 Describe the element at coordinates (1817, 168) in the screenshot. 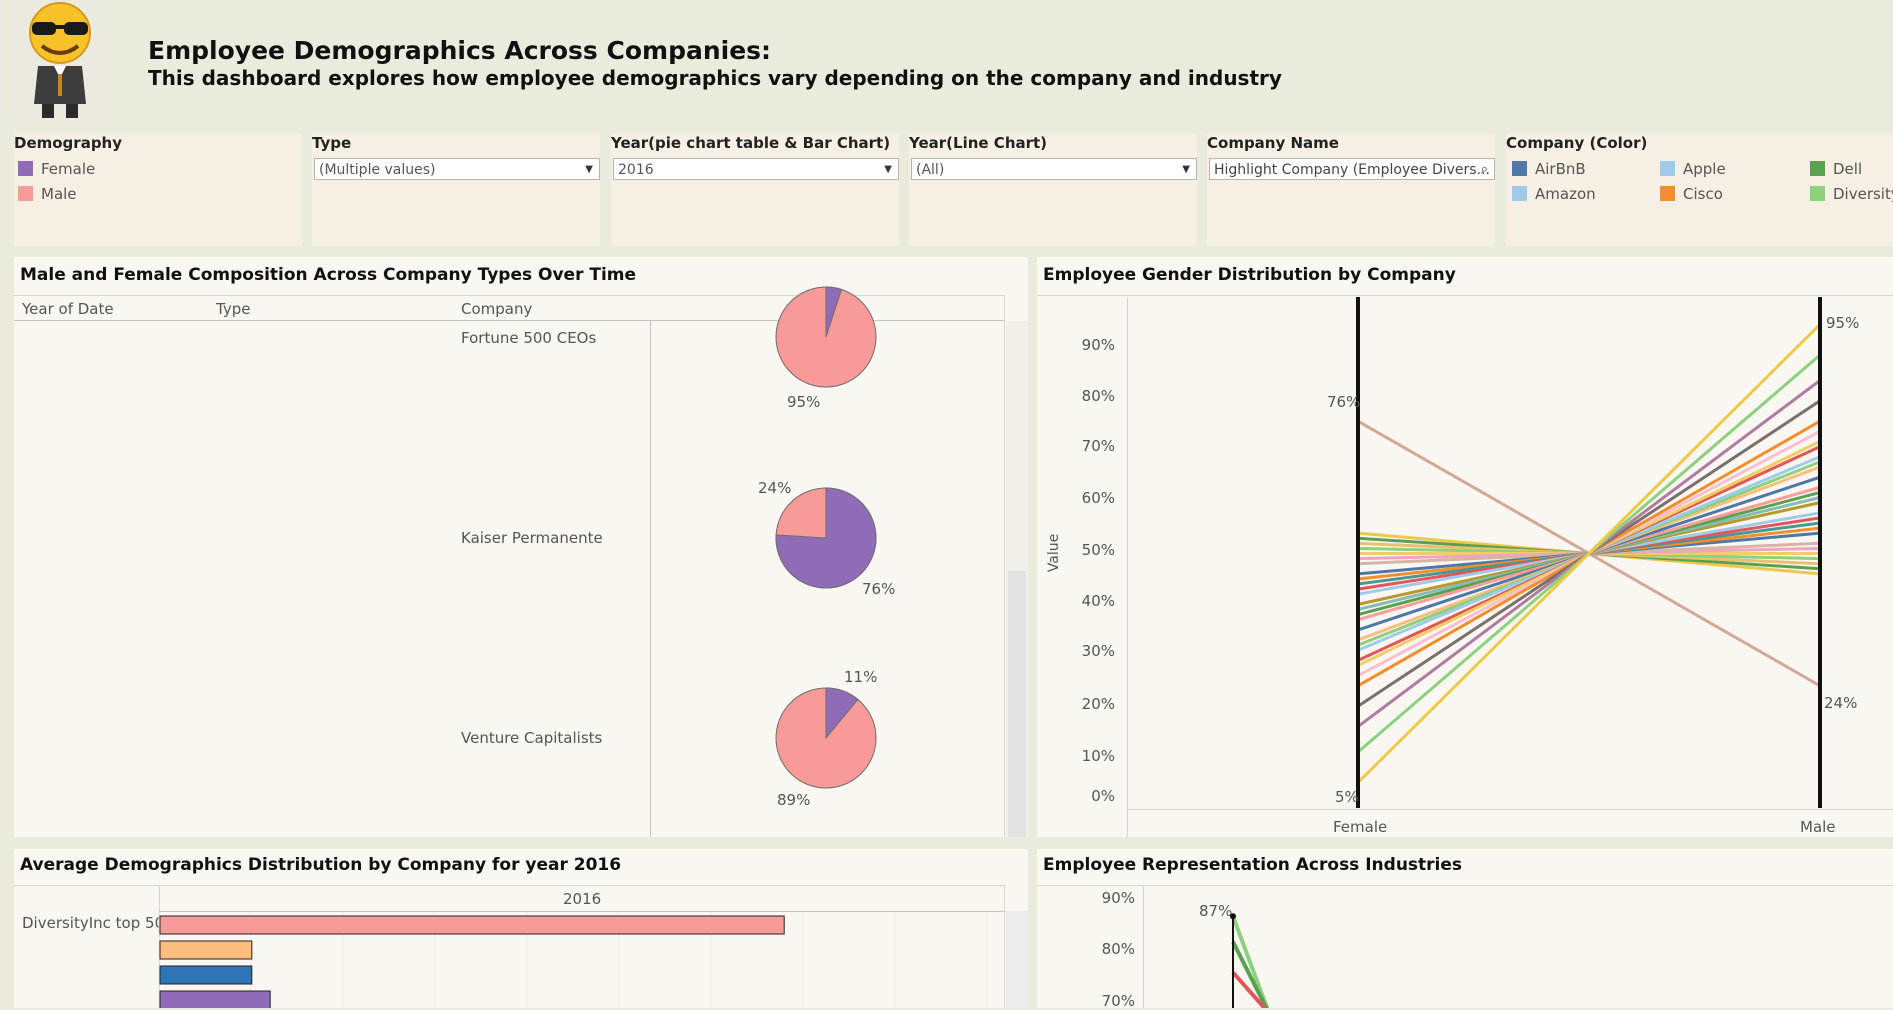

I see `dell-swatch` at that location.